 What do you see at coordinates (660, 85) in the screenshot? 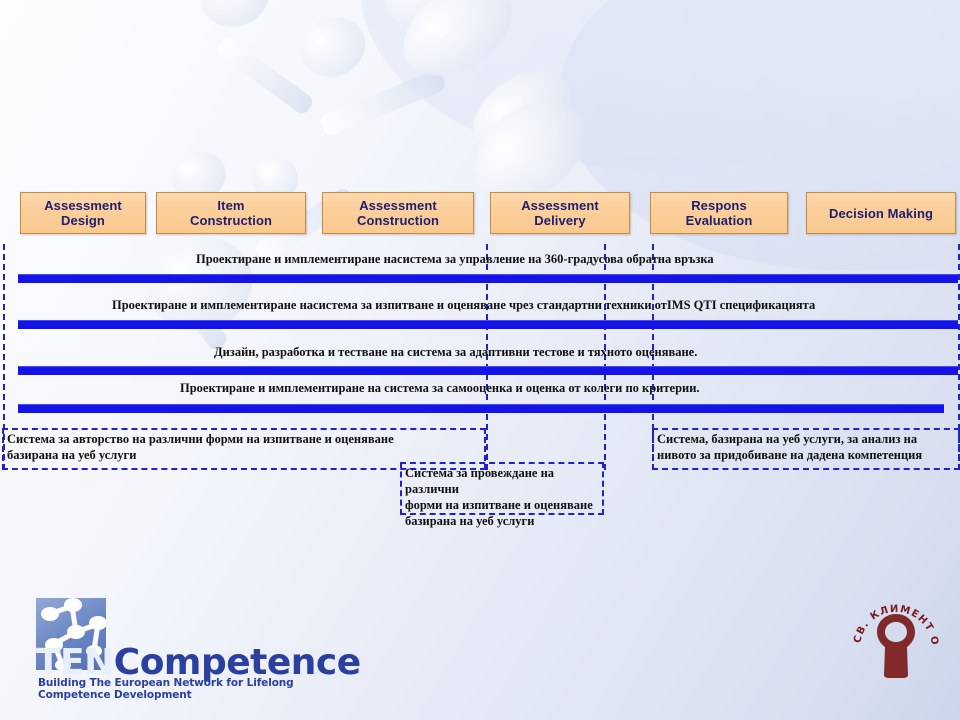
I see `background-sweep-top` at bounding box center [660, 85].